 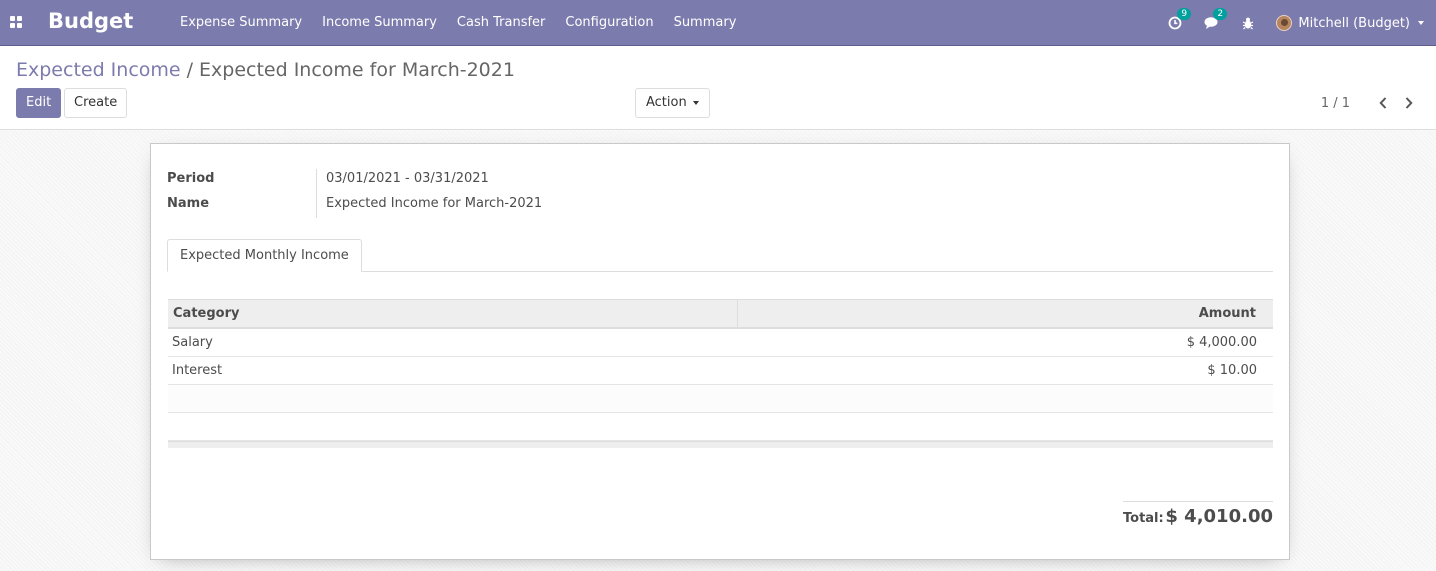 I want to click on debug-menu, so click(x=1248, y=23).